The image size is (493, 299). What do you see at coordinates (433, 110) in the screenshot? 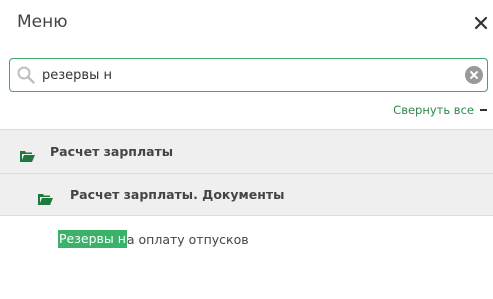
I see `collapse-all-label: Свернуть все` at bounding box center [433, 110].